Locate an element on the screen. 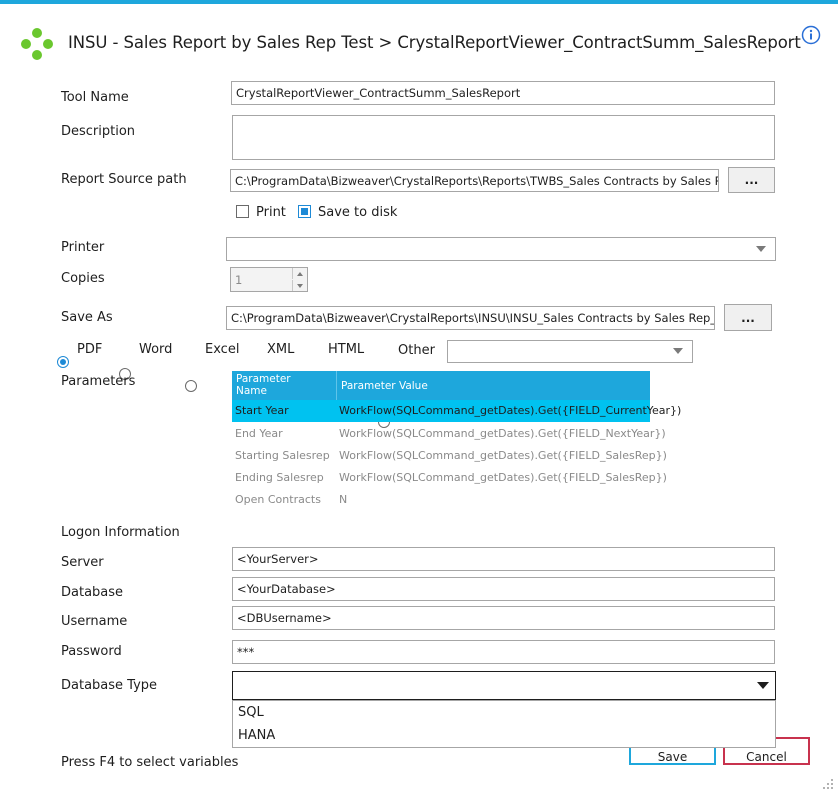  parameter-name-cell: Open Contracts is located at coordinates (278, 499).